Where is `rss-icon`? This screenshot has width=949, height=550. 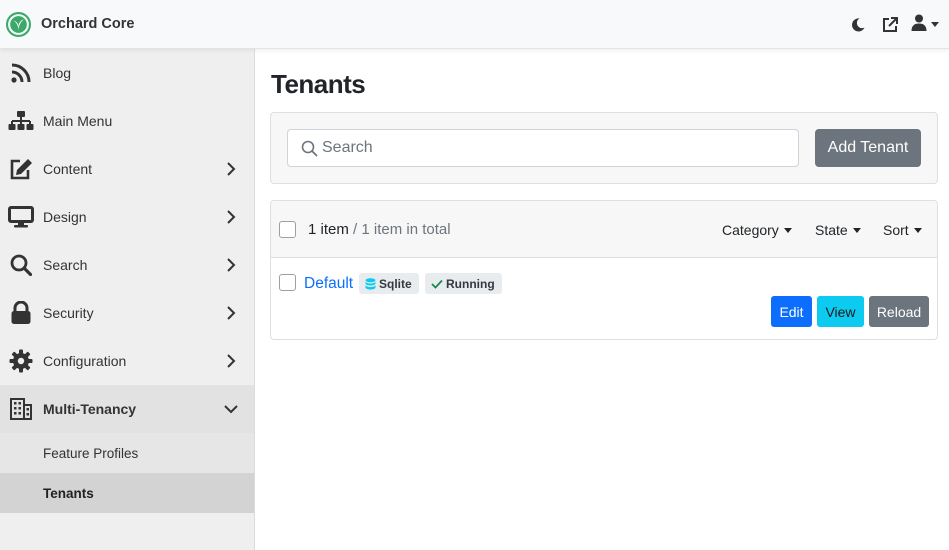 rss-icon is located at coordinates (21, 73).